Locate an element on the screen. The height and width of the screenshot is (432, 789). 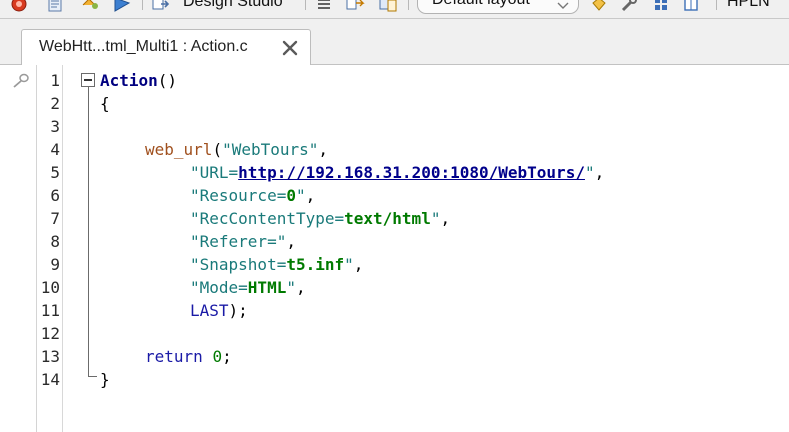
line-number: 7 is located at coordinates (55, 218).